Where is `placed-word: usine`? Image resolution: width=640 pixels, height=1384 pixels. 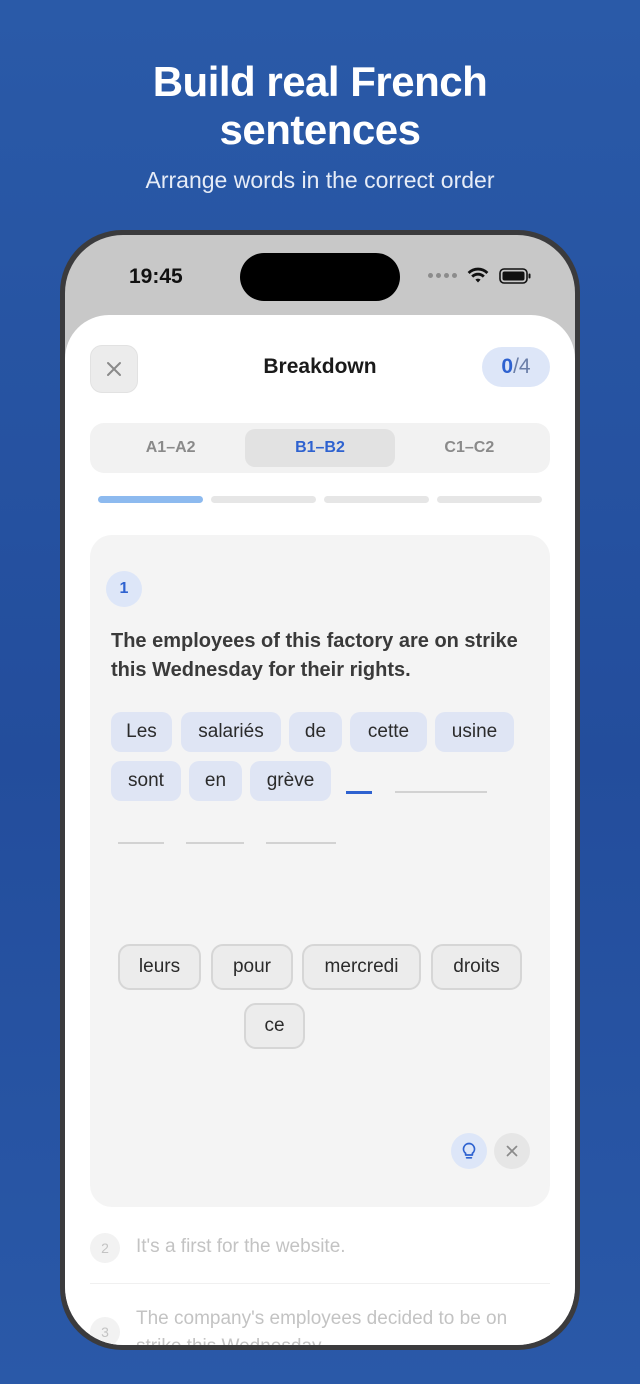
placed-word: usine is located at coordinates (474, 732).